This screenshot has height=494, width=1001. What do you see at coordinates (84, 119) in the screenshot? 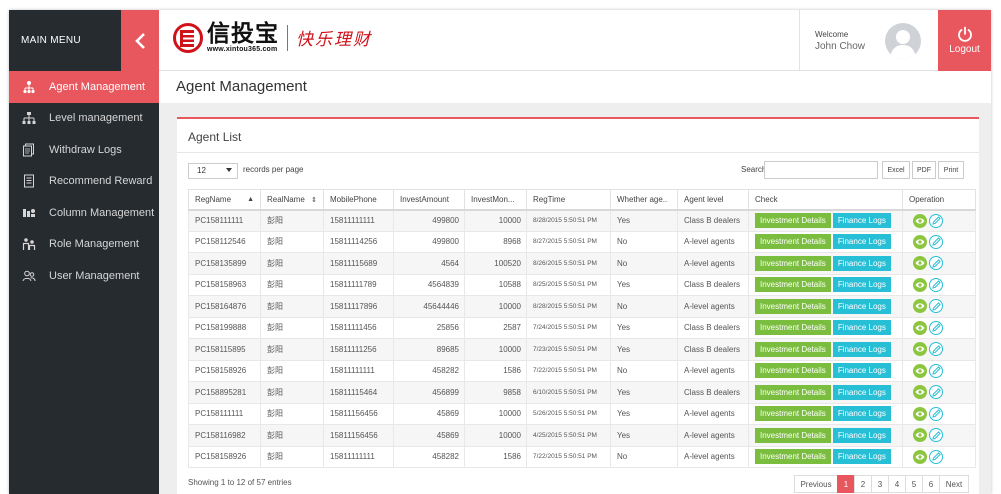
I see `sidebar-item-level-management: Level management` at bounding box center [84, 119].